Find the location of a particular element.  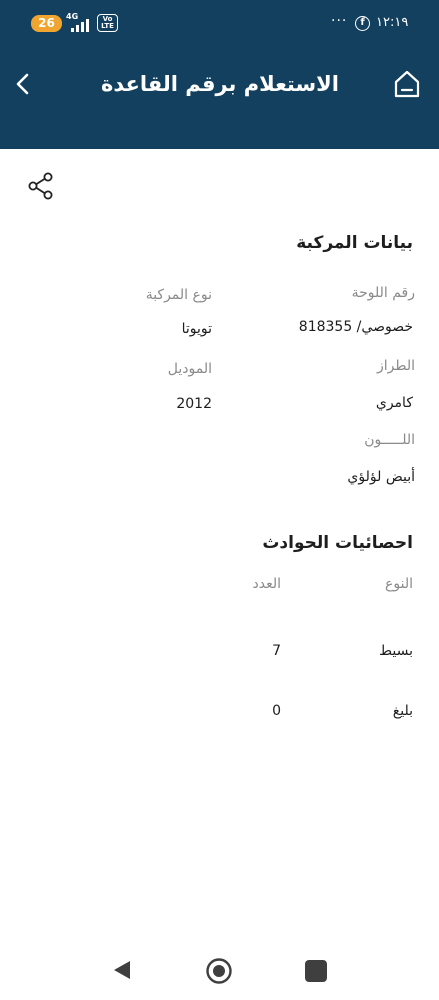

make-label: الطراز is located at coordinates (395, 366).